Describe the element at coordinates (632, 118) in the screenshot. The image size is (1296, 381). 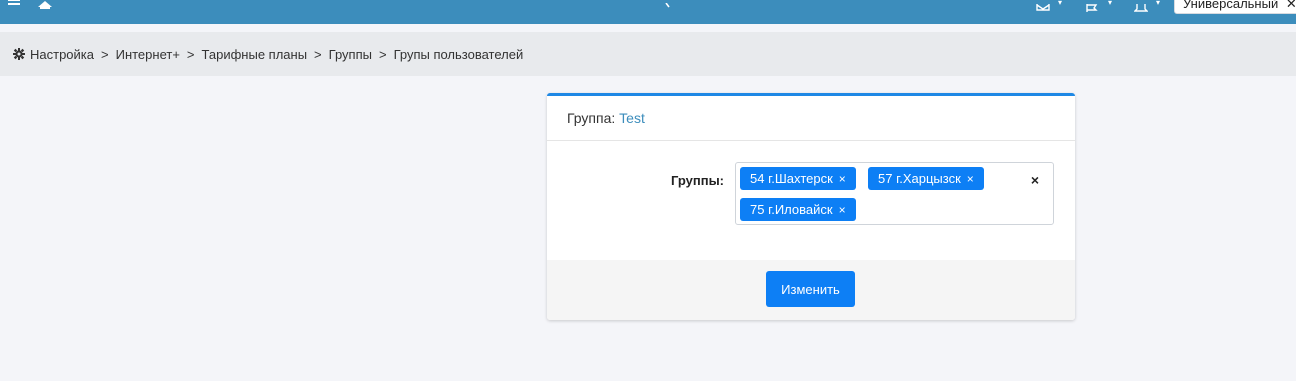
I see `group-name: Test` at that location.